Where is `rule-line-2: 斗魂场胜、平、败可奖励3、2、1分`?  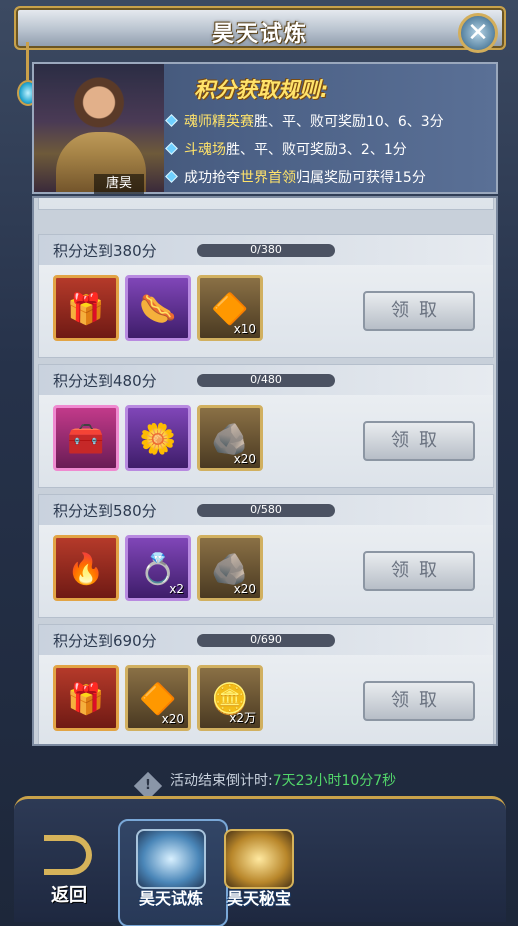
rule-line-2: 斗魂场胜、平、败可奖励3、2、1分 is located at coordinates (286, 149).